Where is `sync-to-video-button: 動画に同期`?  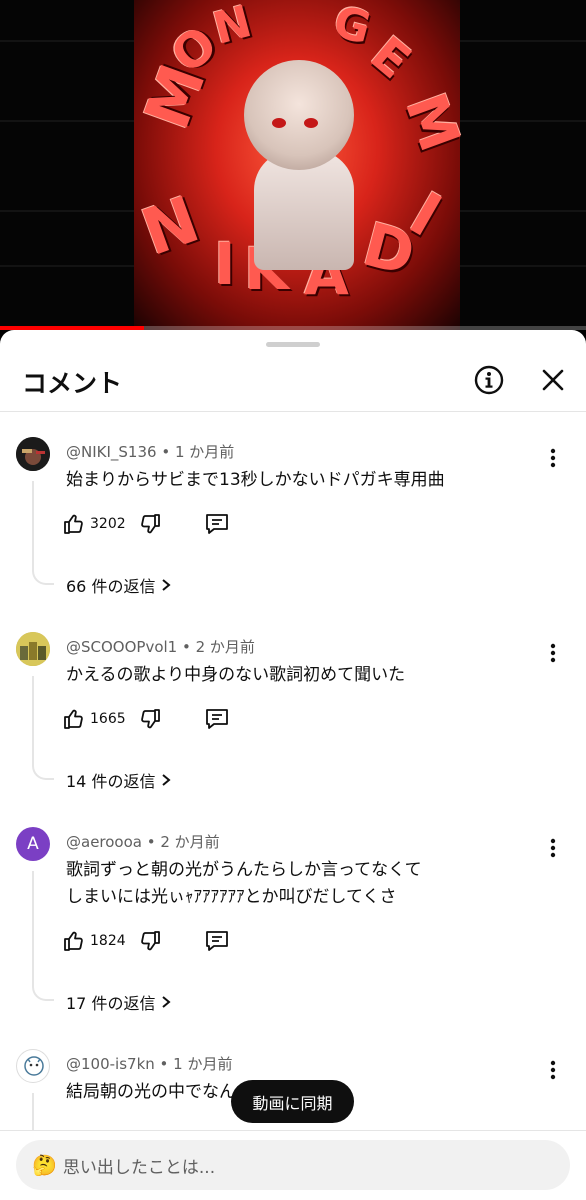
sync-to-video-button: 動画に同期 is located at coordinates (292, 1101).